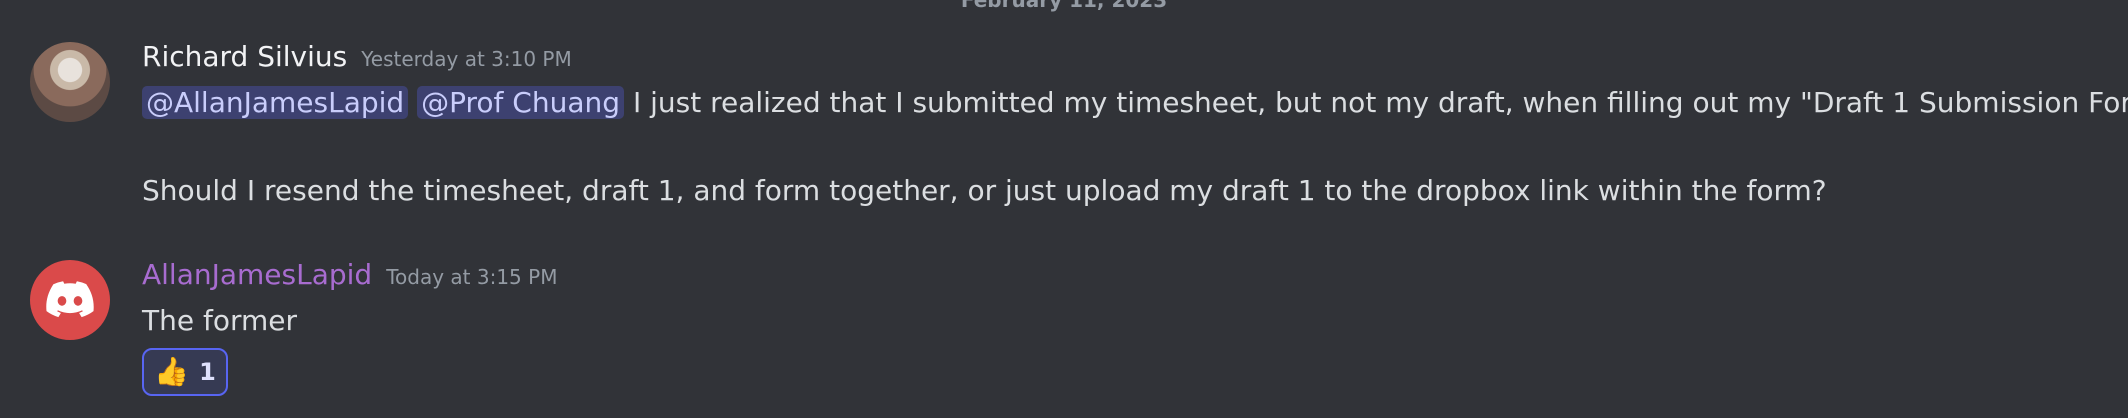 Image resolution: width=2128 pixels, height=418 pixels. Describe the element at coordinates (244, 56) in the screenshot. I see `username: Richard Silvius` at that location.